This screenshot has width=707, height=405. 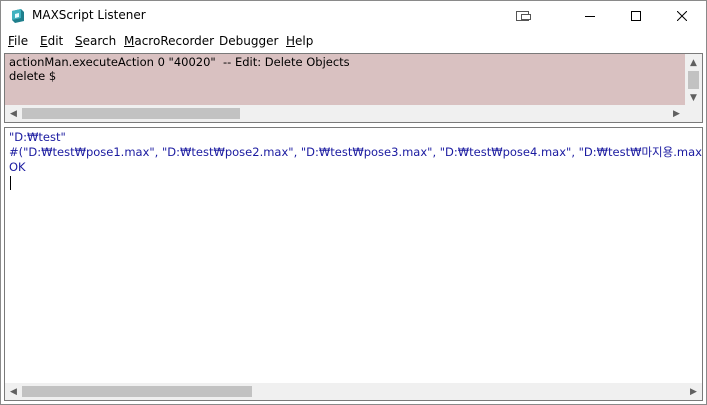 I want to click on scroll-down-arrow-icon: ▼, so click(x=693, y=97).